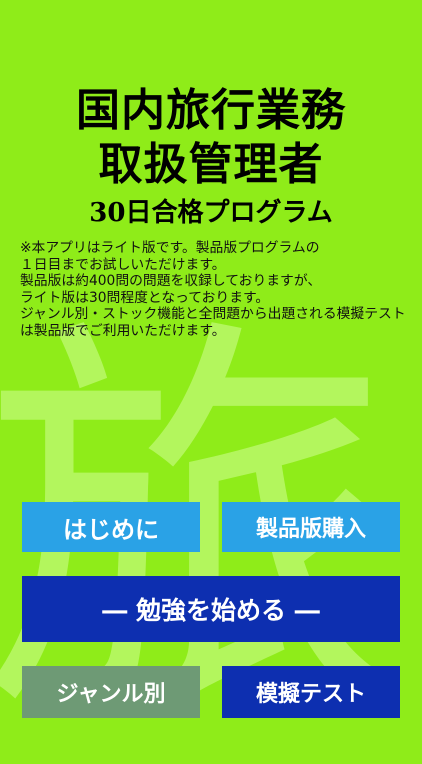  What do you see at coordinates (311, 692) in the screenshot?
I see `mock-test-button: 模擬テスト` at bounding box center [311, 692].